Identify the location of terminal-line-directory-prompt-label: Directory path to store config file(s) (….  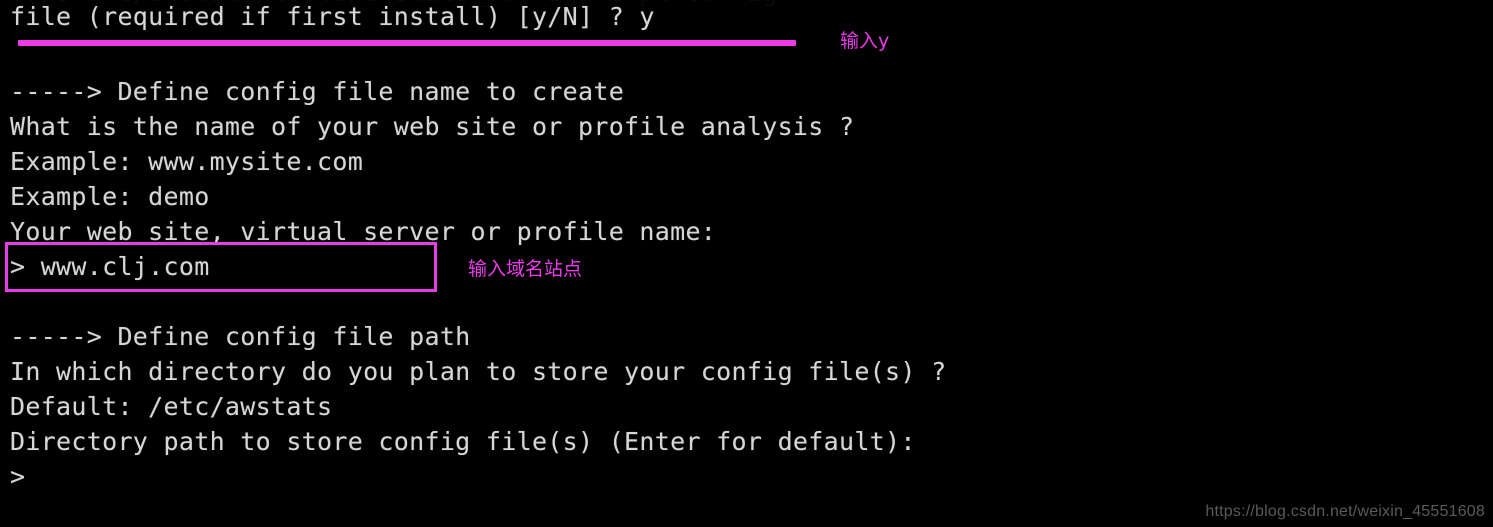
(463, 441).